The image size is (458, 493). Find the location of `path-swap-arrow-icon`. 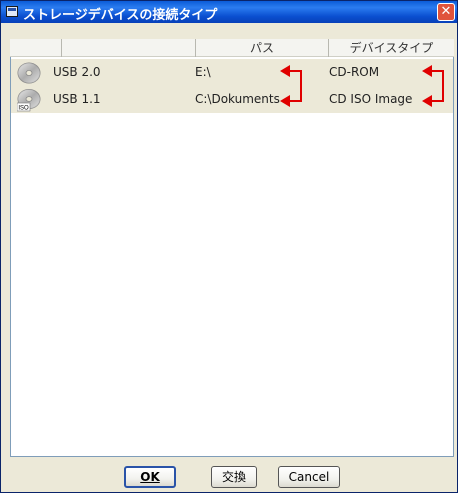

path-swap-arrow-icon is located at coordinates (291, 86).